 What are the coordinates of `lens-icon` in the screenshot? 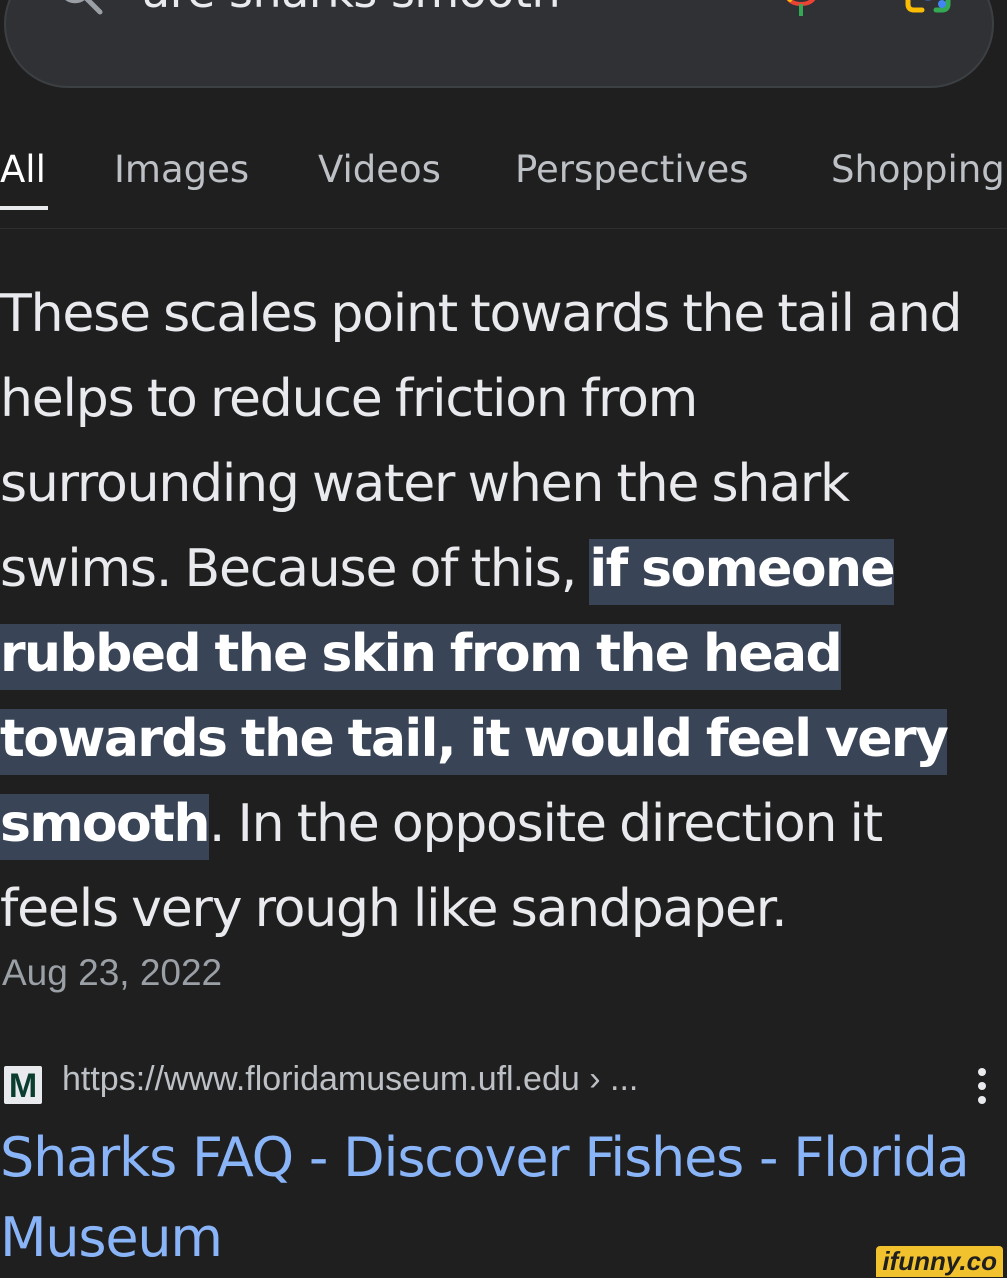 It's located at (928, 8).